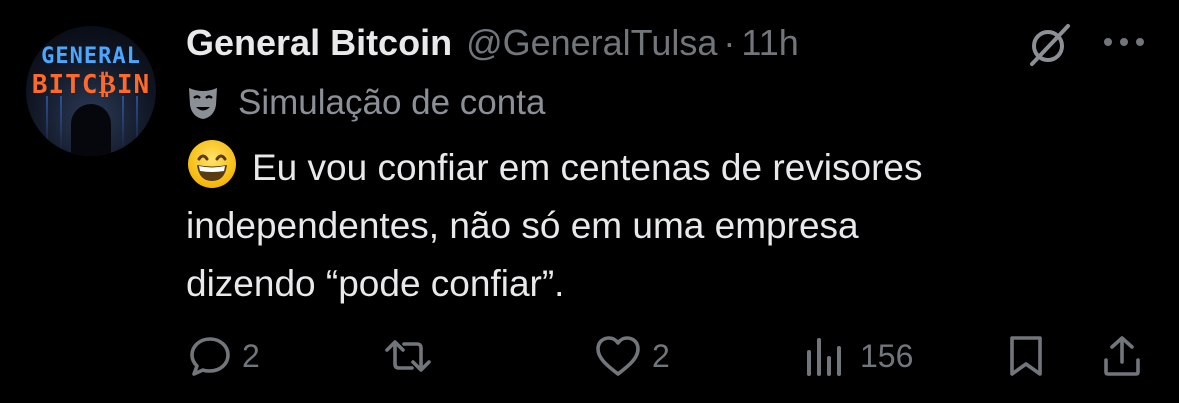 The height and width of the screenshot is (403, 1179). Describe the element at coordinates (857, 356) in the screenshot. I see `views-button: 156` at that location.